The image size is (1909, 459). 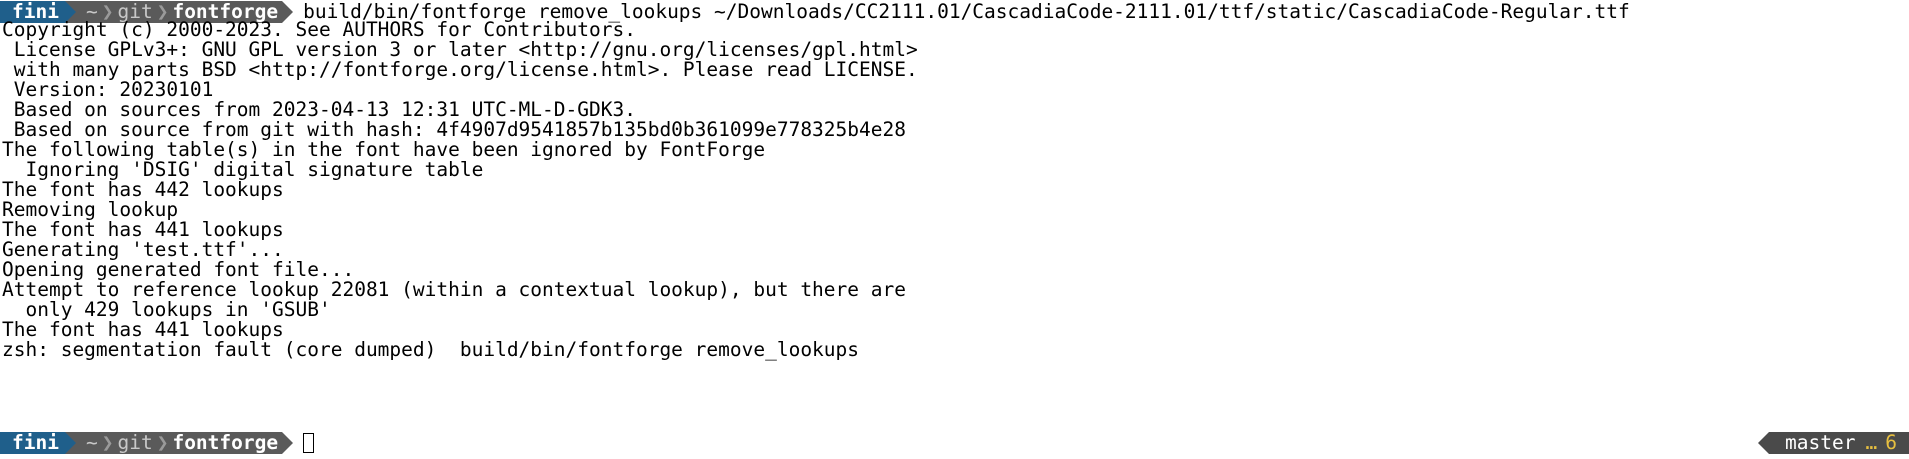 I want to click on shell-prompt-current: fini ~ ❯ git ❯ fontforge, so click(x=157, y=442).